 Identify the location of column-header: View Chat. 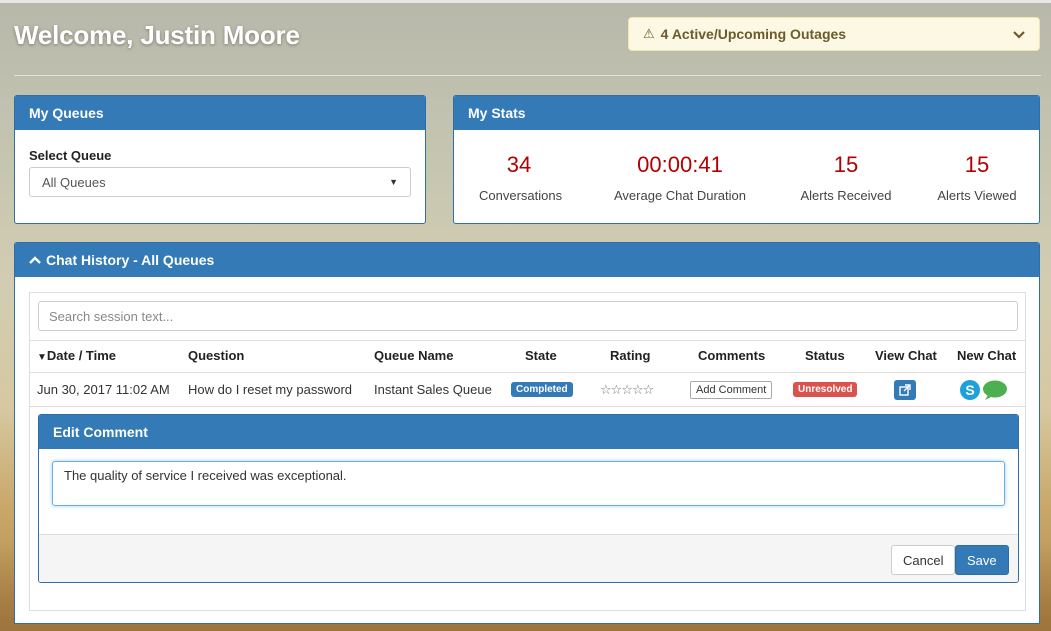
(906, 355).